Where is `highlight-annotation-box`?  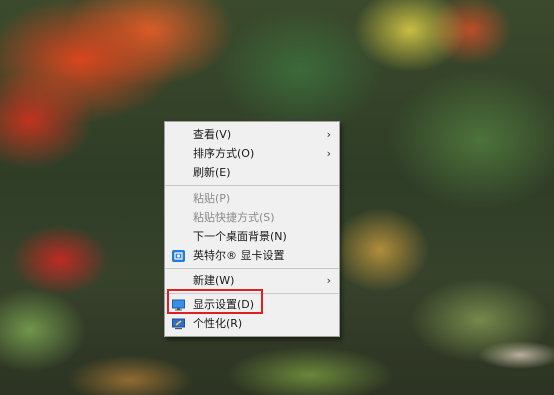
highlight-annotation-box is located at coordinates (215, 301).